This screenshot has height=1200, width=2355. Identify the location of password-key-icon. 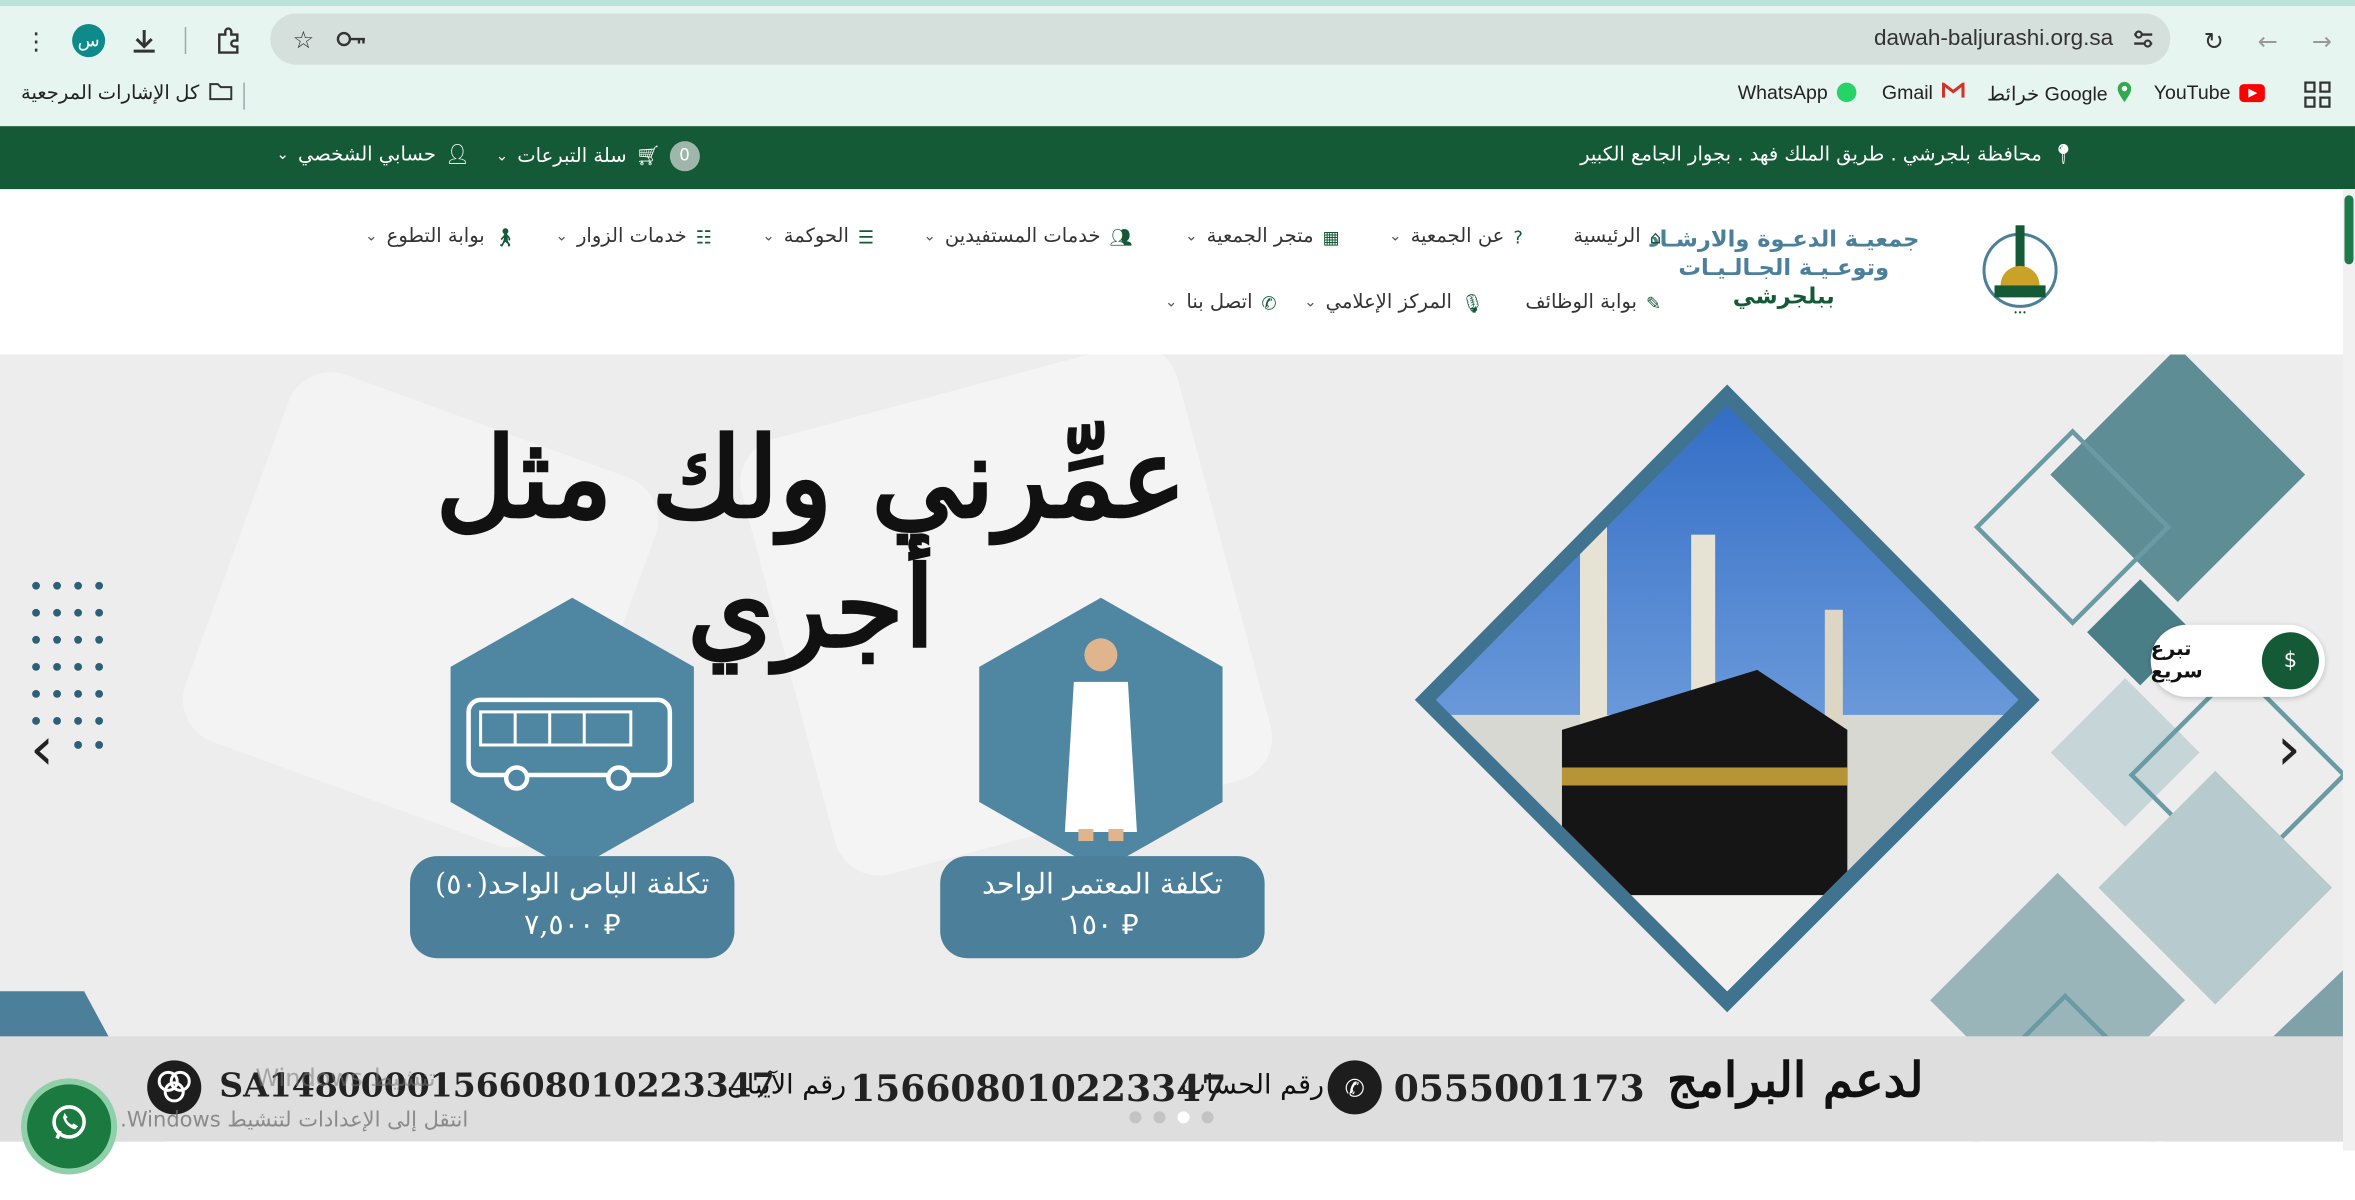
(351, 39).